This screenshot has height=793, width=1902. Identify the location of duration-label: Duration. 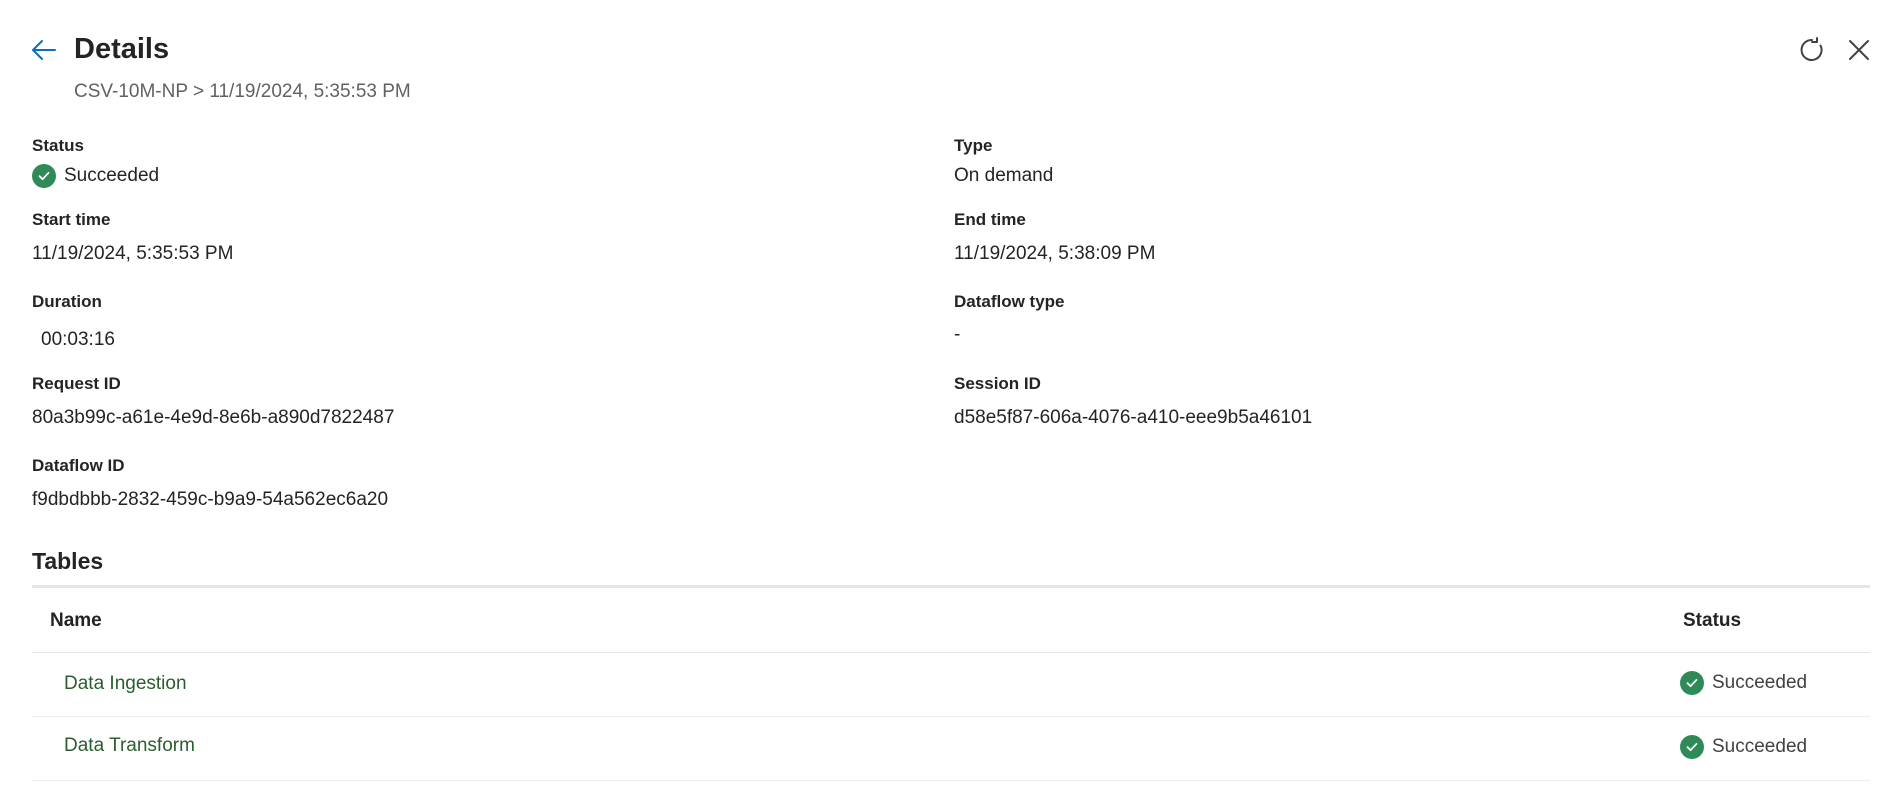
(67, 301).